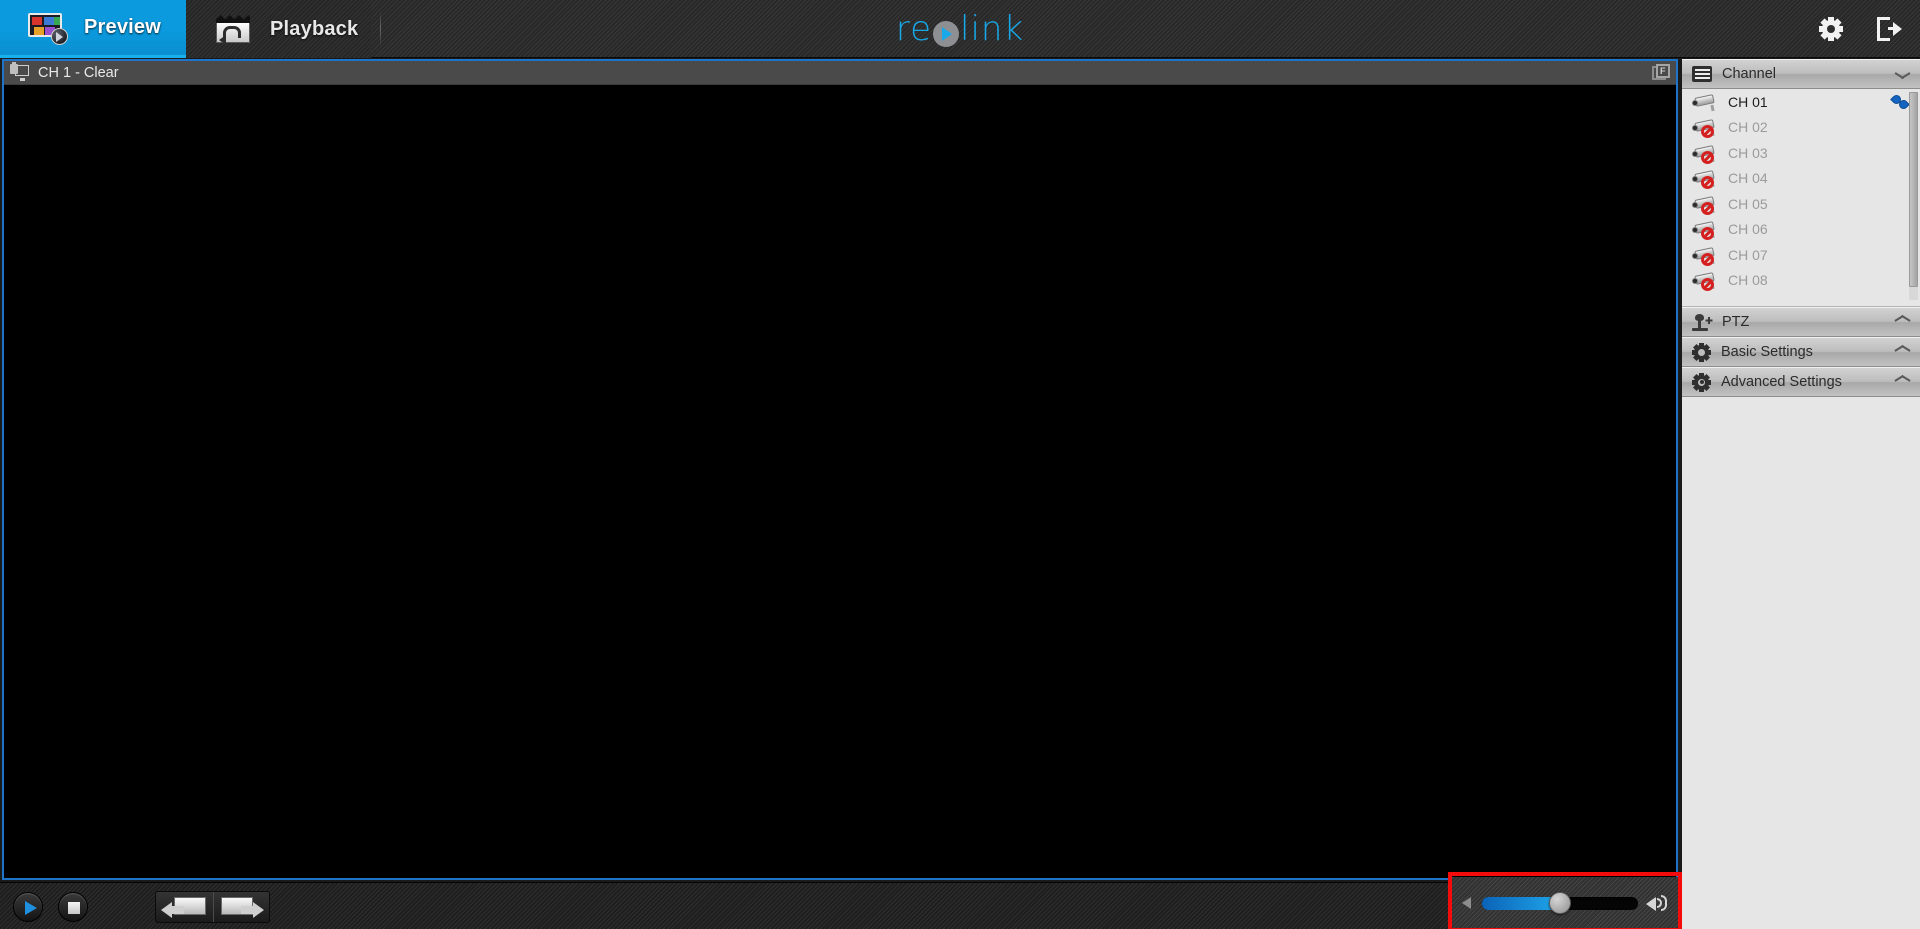 This screenshot has width=1920, height=929. Describe the element at coordinates (1701, 382) in the screenshot. I see `gear-advanced-icon` at that location.